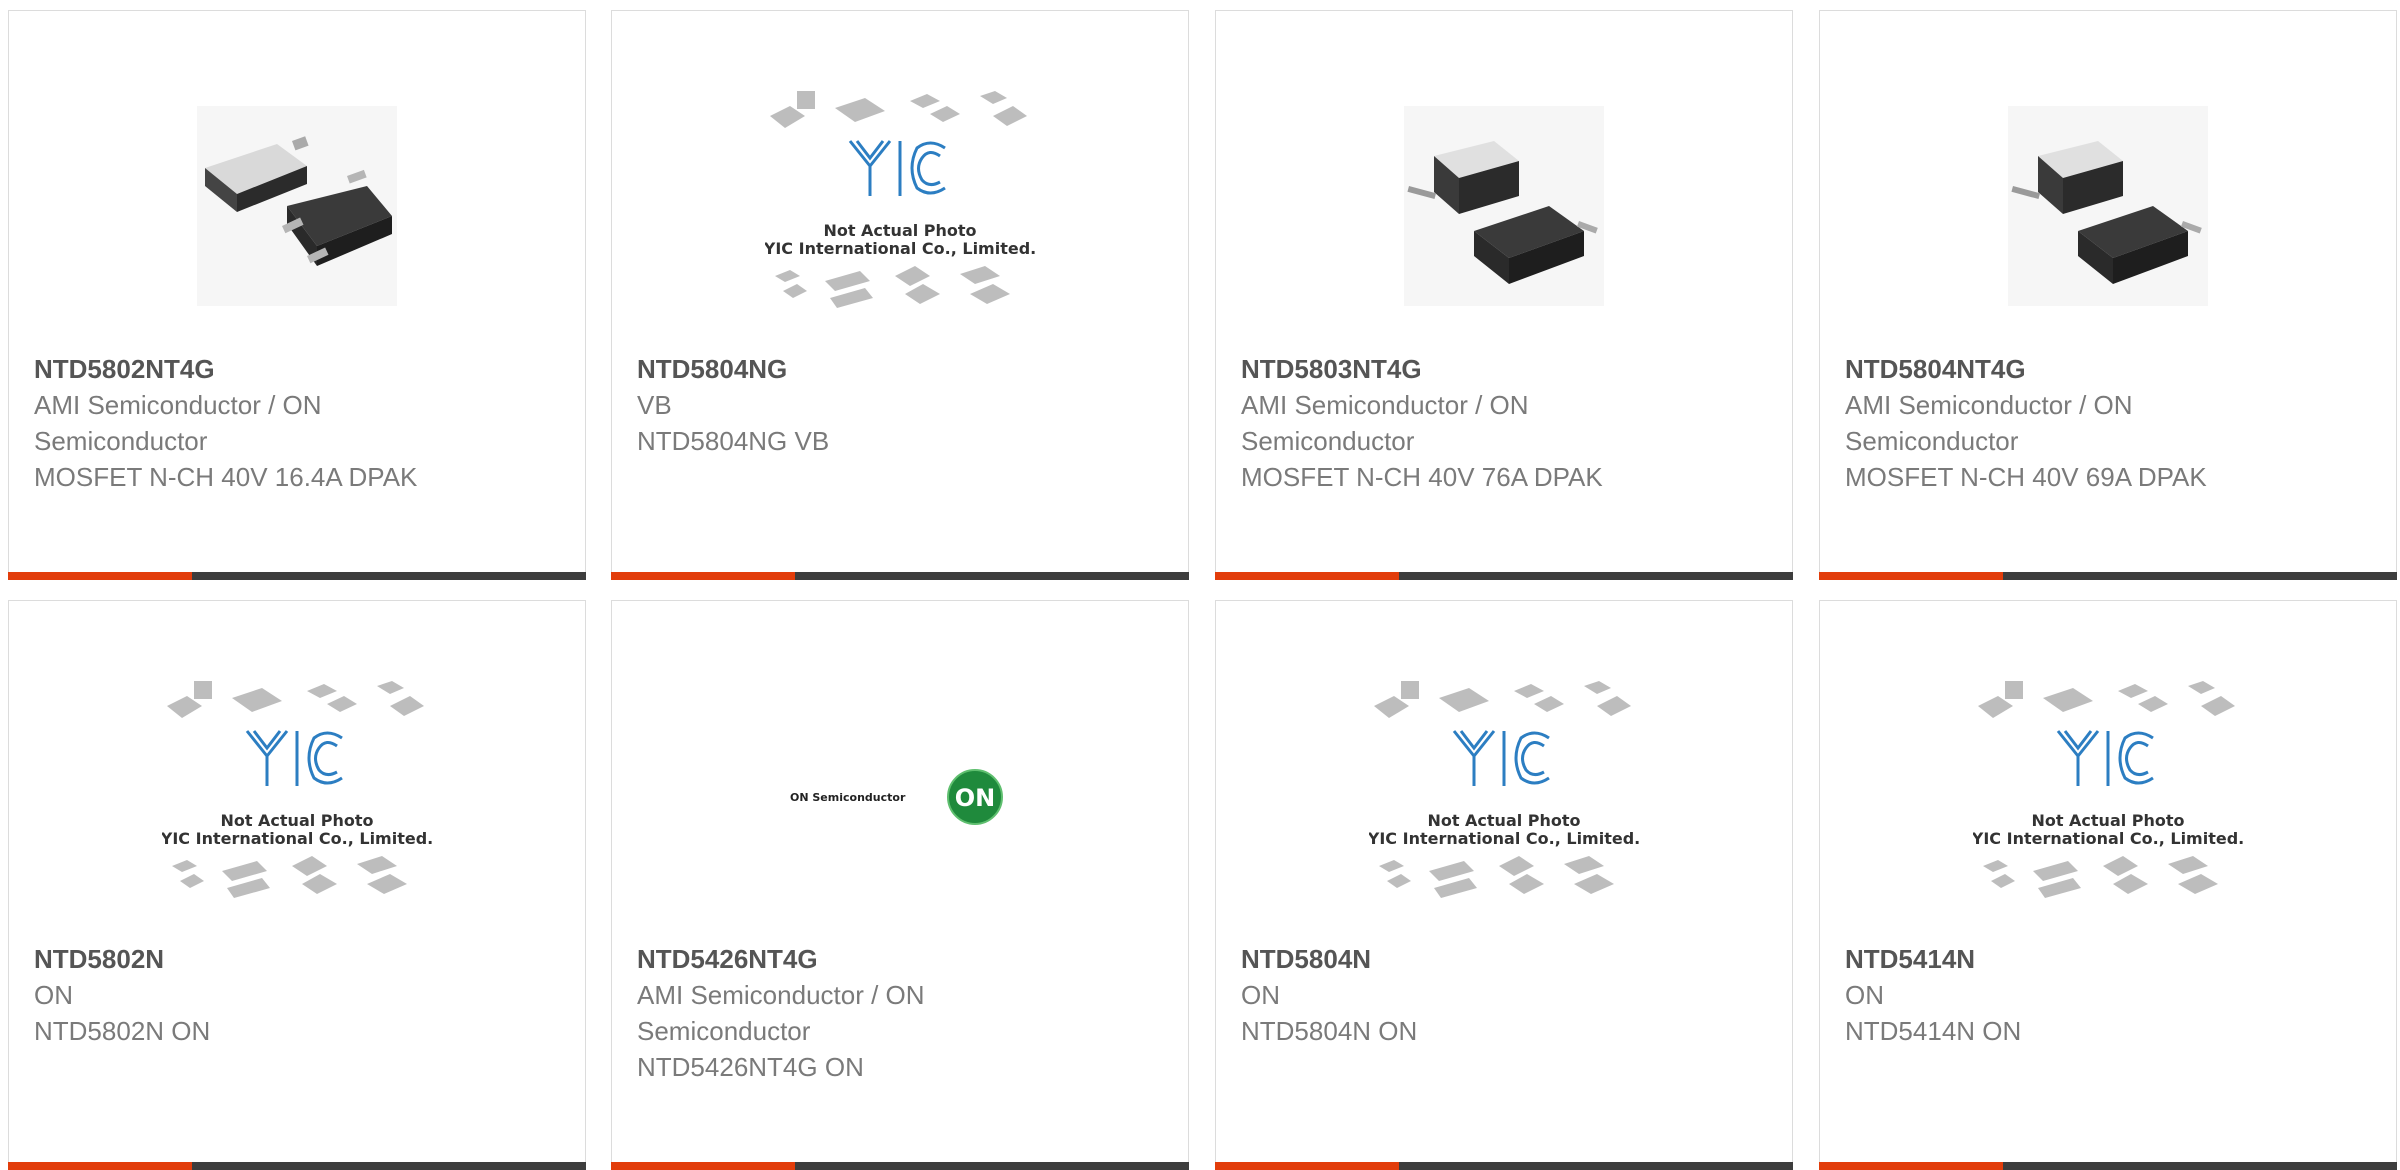  Describe the element at coordinates (2110, 959) in the screenshot. I see `part-number: NTD5414N` at that location.